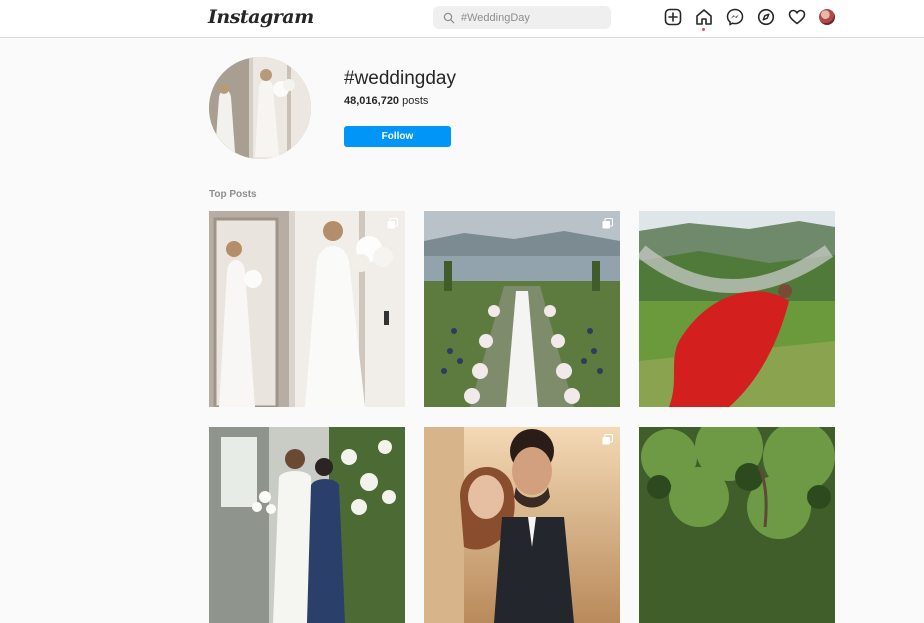  Describe the element at coordinates (827, 17) in the screenshot. I see `profile-avatar` at that location.